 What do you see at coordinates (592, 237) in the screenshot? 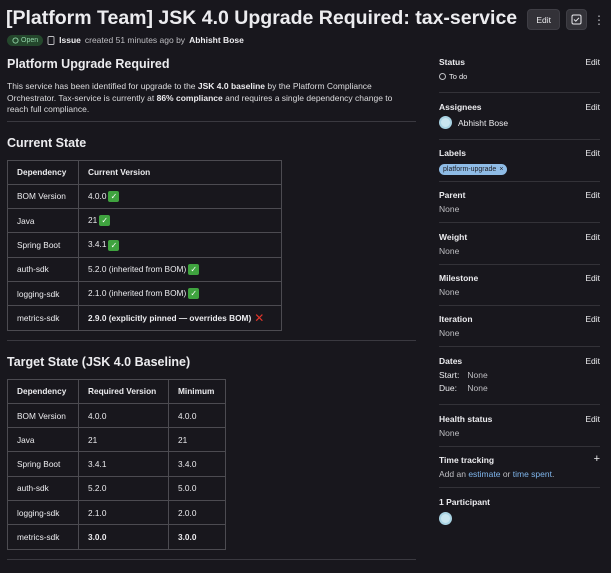
I see `edit-weight-button: Edit` at bounding box center [592, 237].